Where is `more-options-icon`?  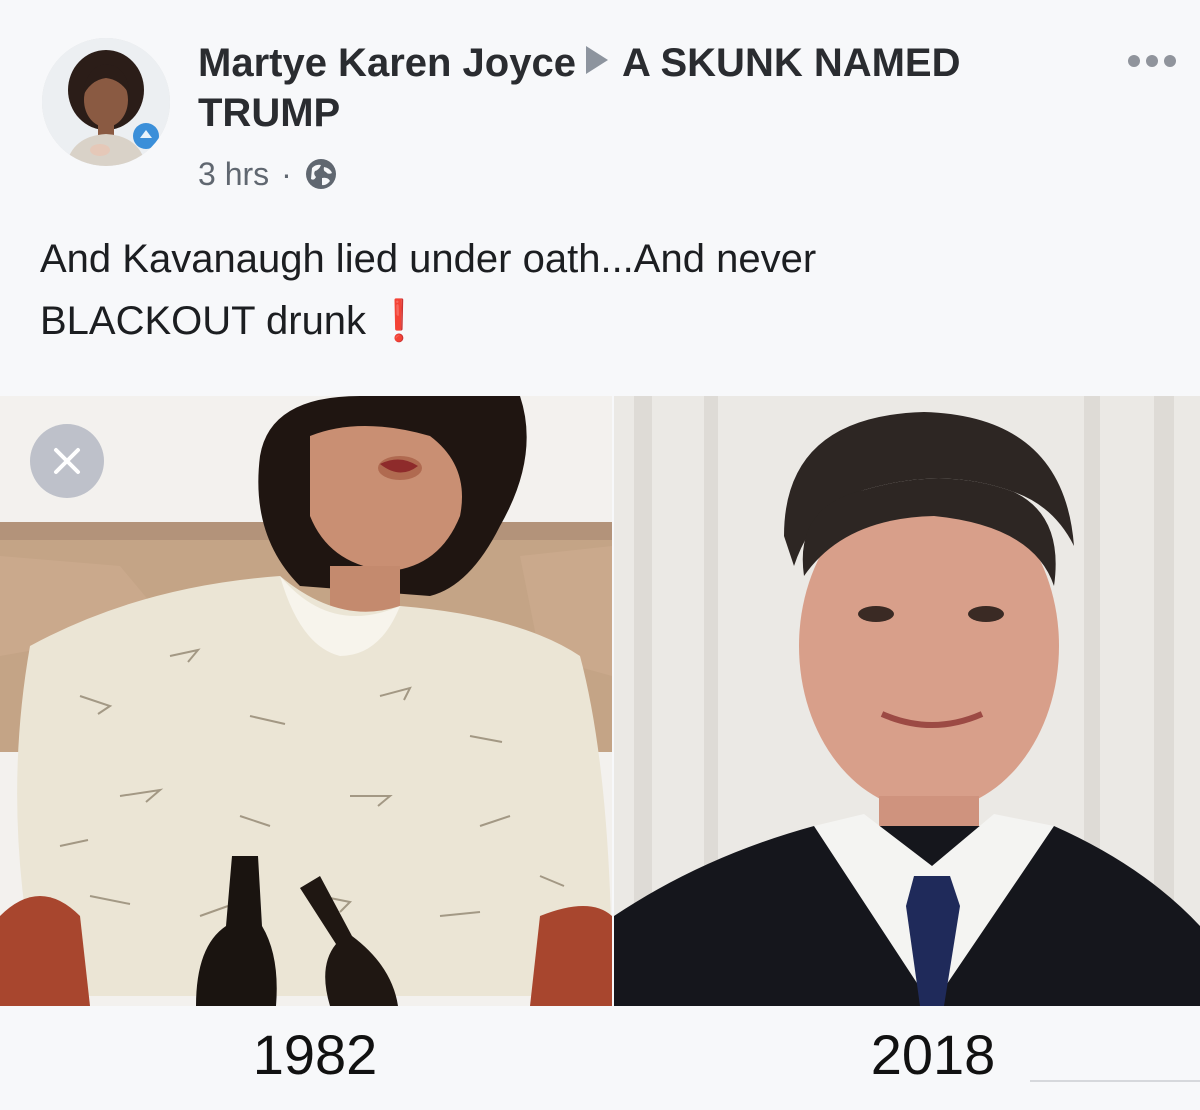 more-options-icon is located at coordinates (1158, 66).